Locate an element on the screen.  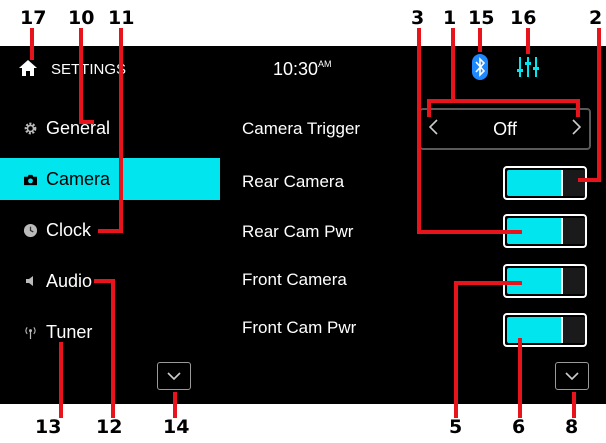
callout-12: 12 is located at coordinates (109, 427).